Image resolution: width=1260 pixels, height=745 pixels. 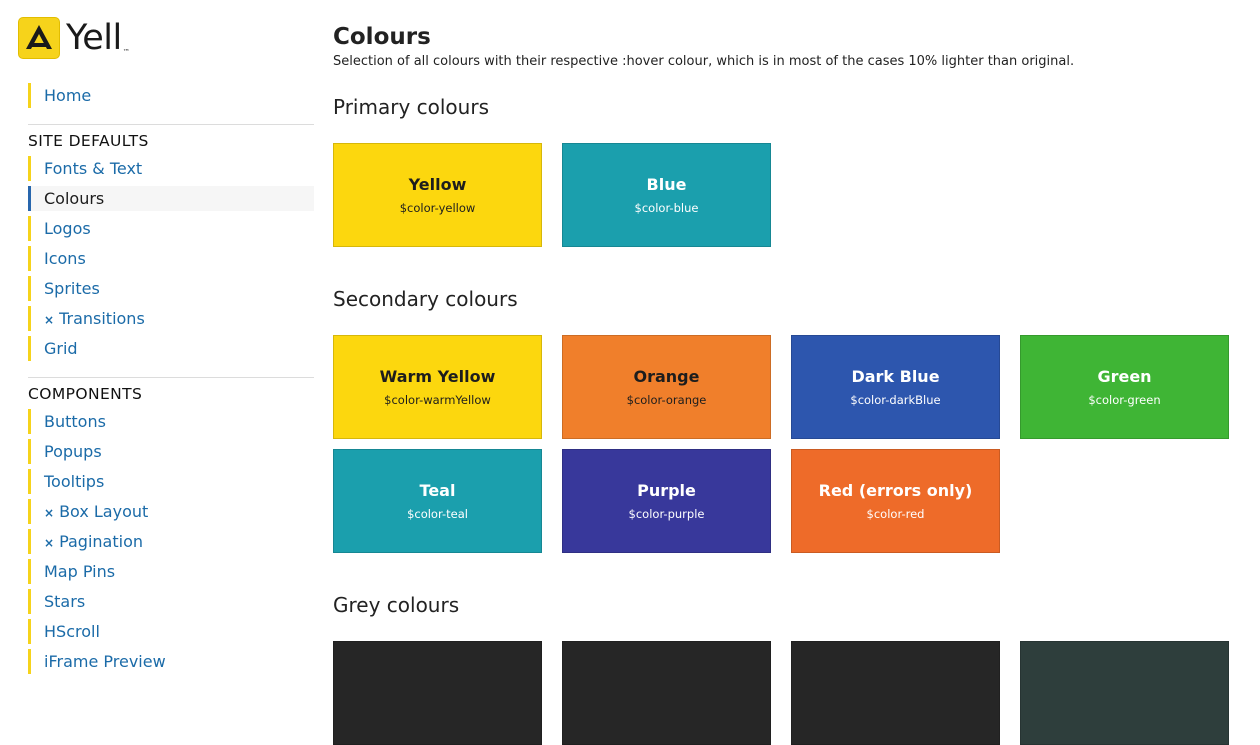 What do you see at coordinates (895, 501) in the screenshot?
I see `color-swatch-red-errors-only: Red (errors only) $color-red` at bounding box center [895, 501].